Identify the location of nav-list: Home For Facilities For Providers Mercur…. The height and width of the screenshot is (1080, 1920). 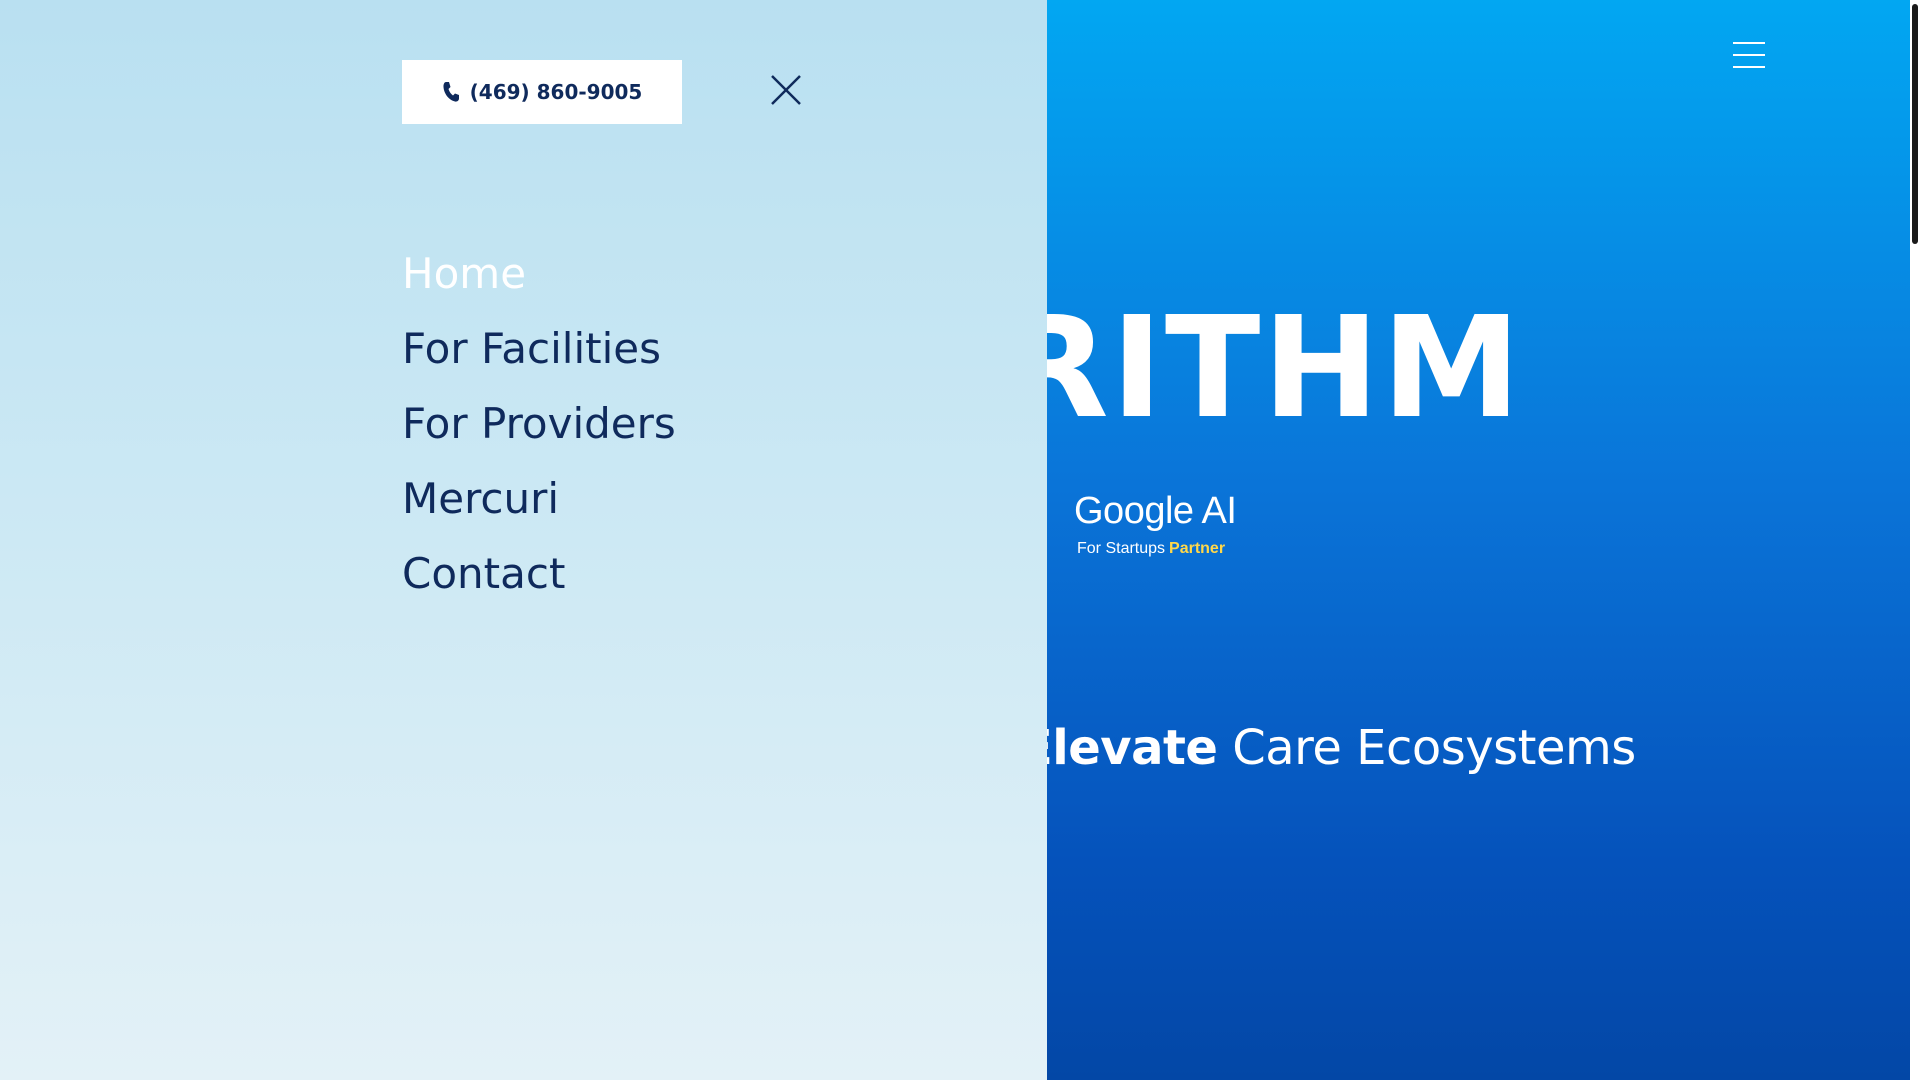
(539, 429).